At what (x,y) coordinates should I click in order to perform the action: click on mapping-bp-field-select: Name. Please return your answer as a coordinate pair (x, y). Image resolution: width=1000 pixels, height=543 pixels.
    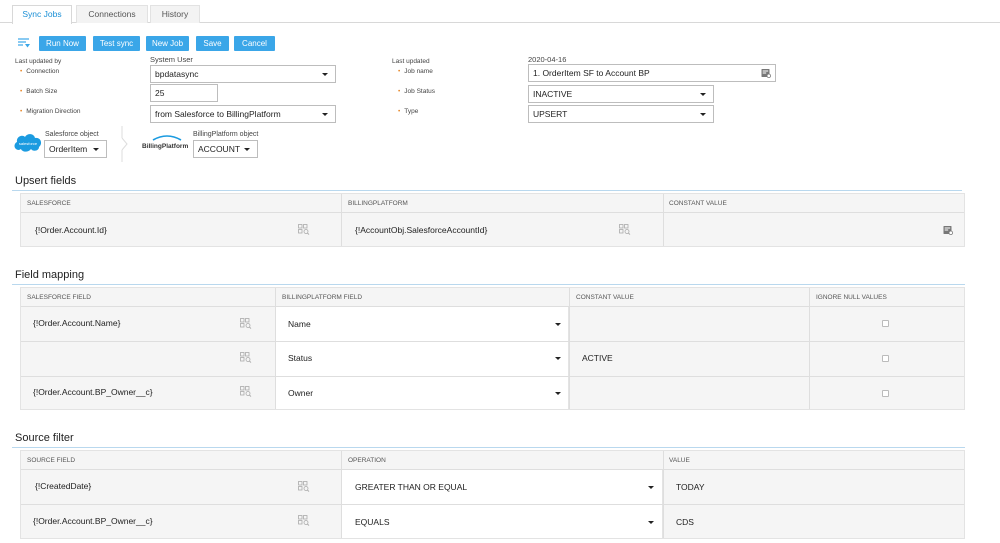
    Looking at the image, I should click on (299, 324).